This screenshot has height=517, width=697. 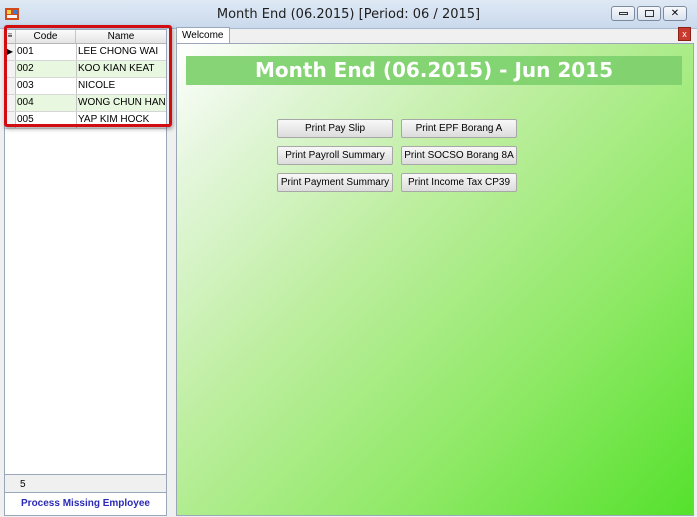 I want to click on tab-close-icon: x, so click(x=684, y=34).